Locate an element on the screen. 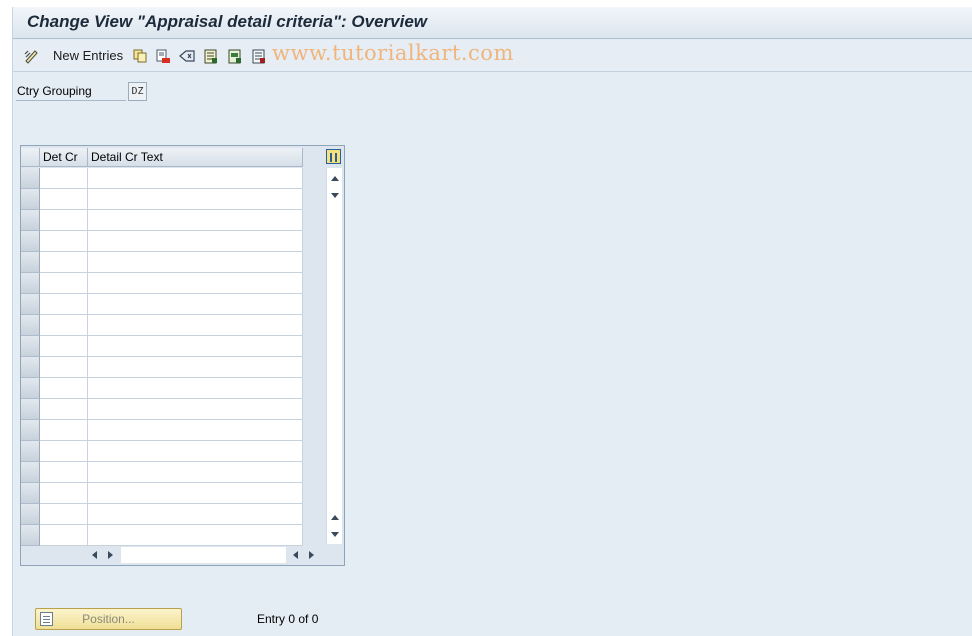  entry-count-text: Entry 0 of 0 is located at coordinates (288, 619).